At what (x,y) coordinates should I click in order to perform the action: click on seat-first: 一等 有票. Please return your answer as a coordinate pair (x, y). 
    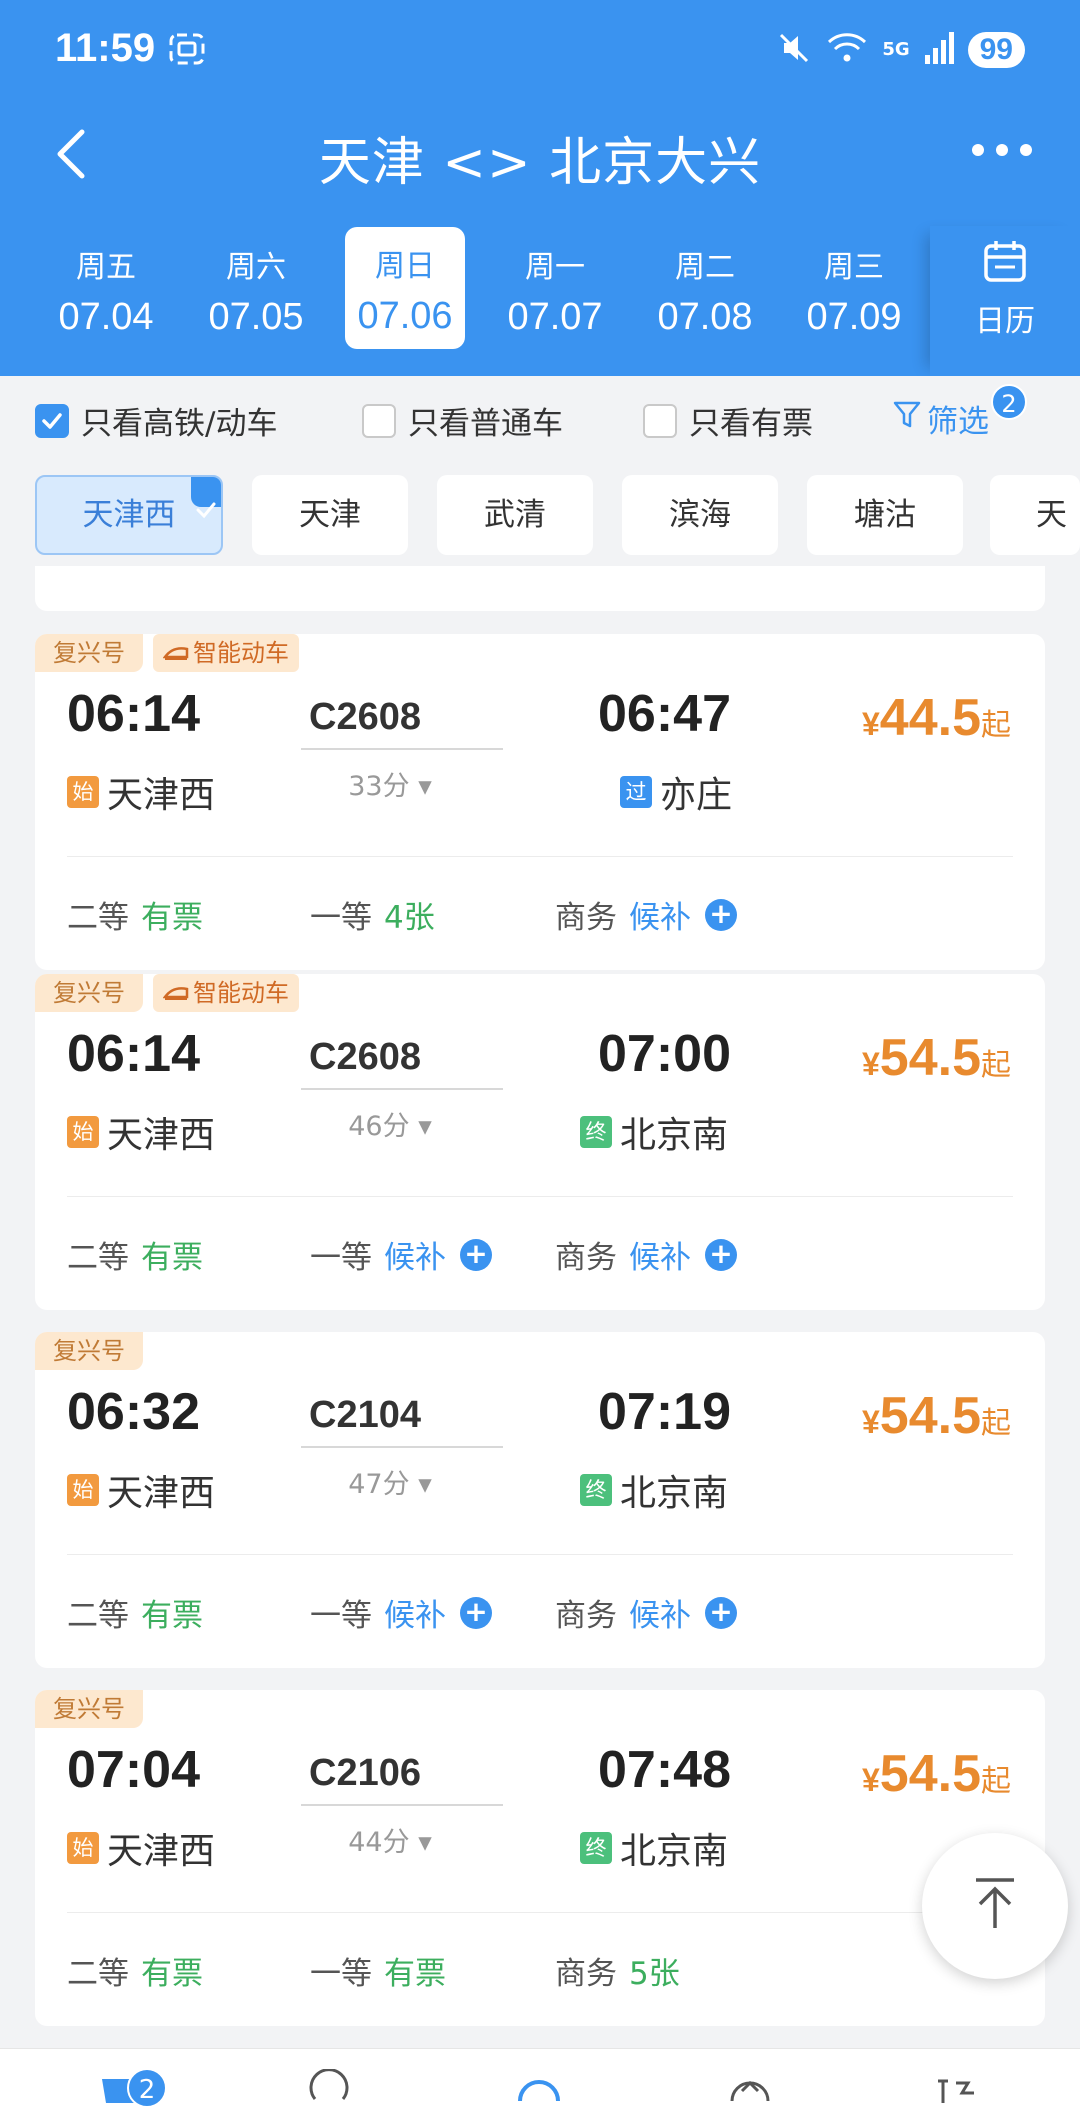
    Looking at the image, I should click on (378, 1970).